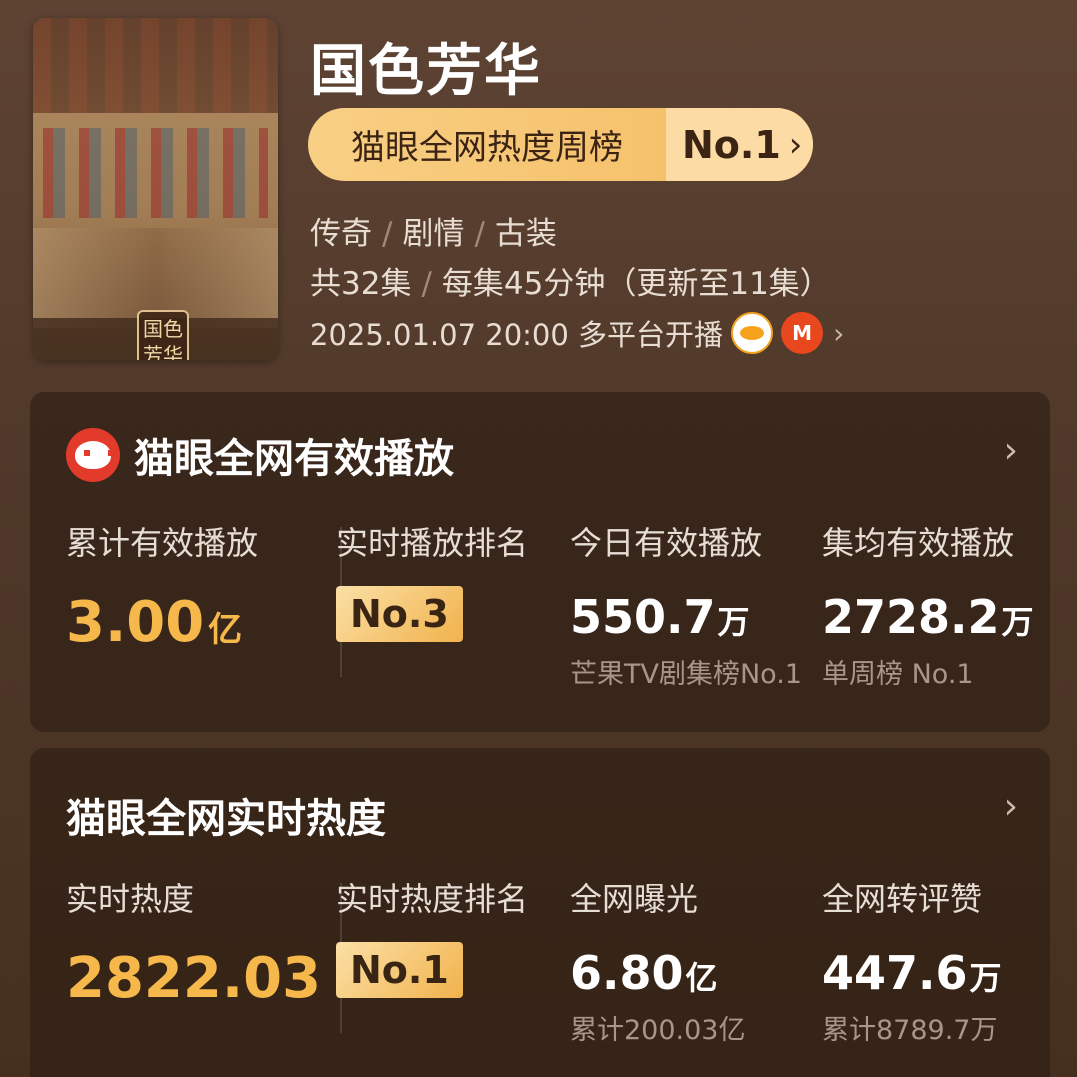 The height and width of the screenshot is (1077, 1077). Describe the element at coordinates (918, 543) in the screenshot. I see `stat-label: 集均有效播放` at that location.